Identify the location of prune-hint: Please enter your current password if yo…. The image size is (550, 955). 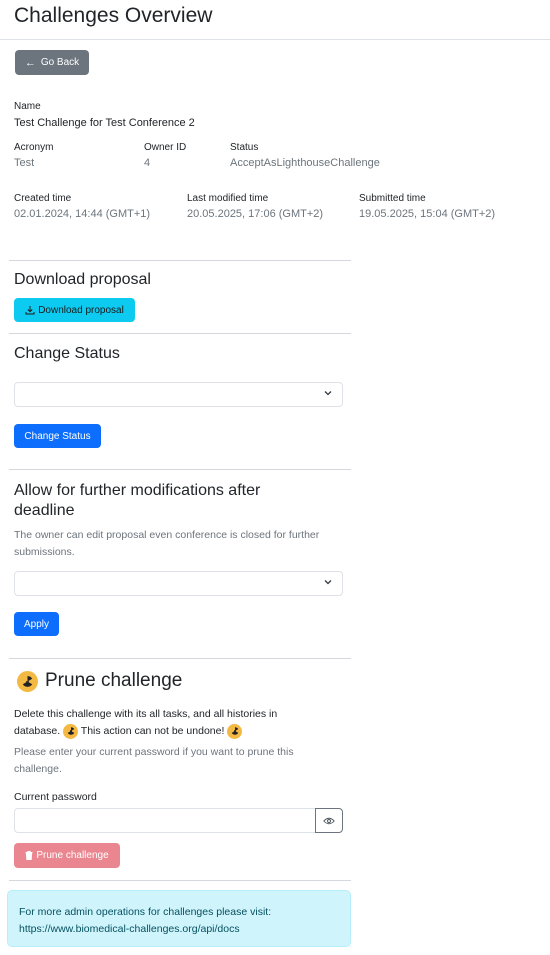
(154, 760).